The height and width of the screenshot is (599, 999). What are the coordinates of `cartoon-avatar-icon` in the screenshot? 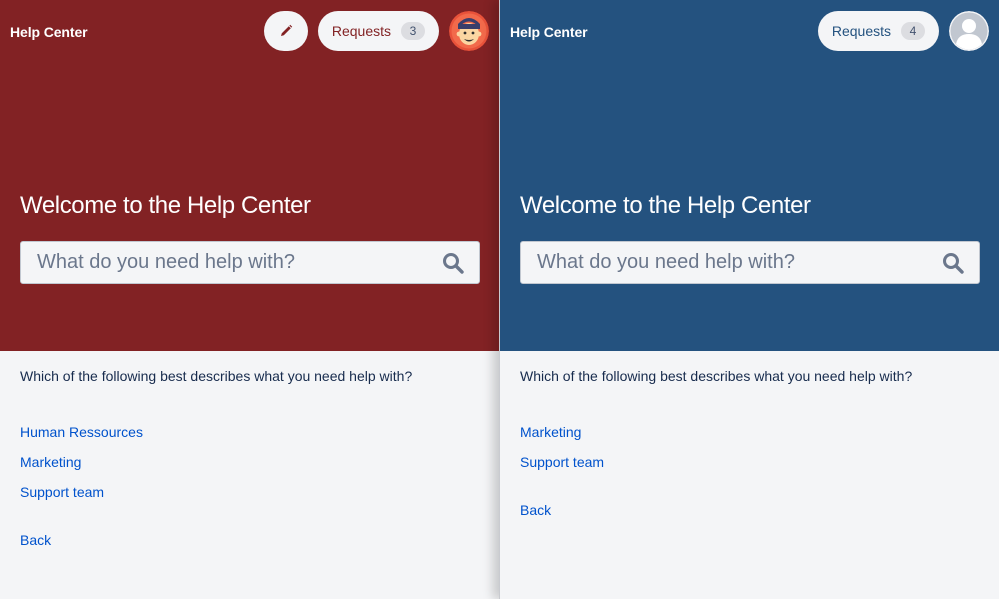 It's located at (469, 31).